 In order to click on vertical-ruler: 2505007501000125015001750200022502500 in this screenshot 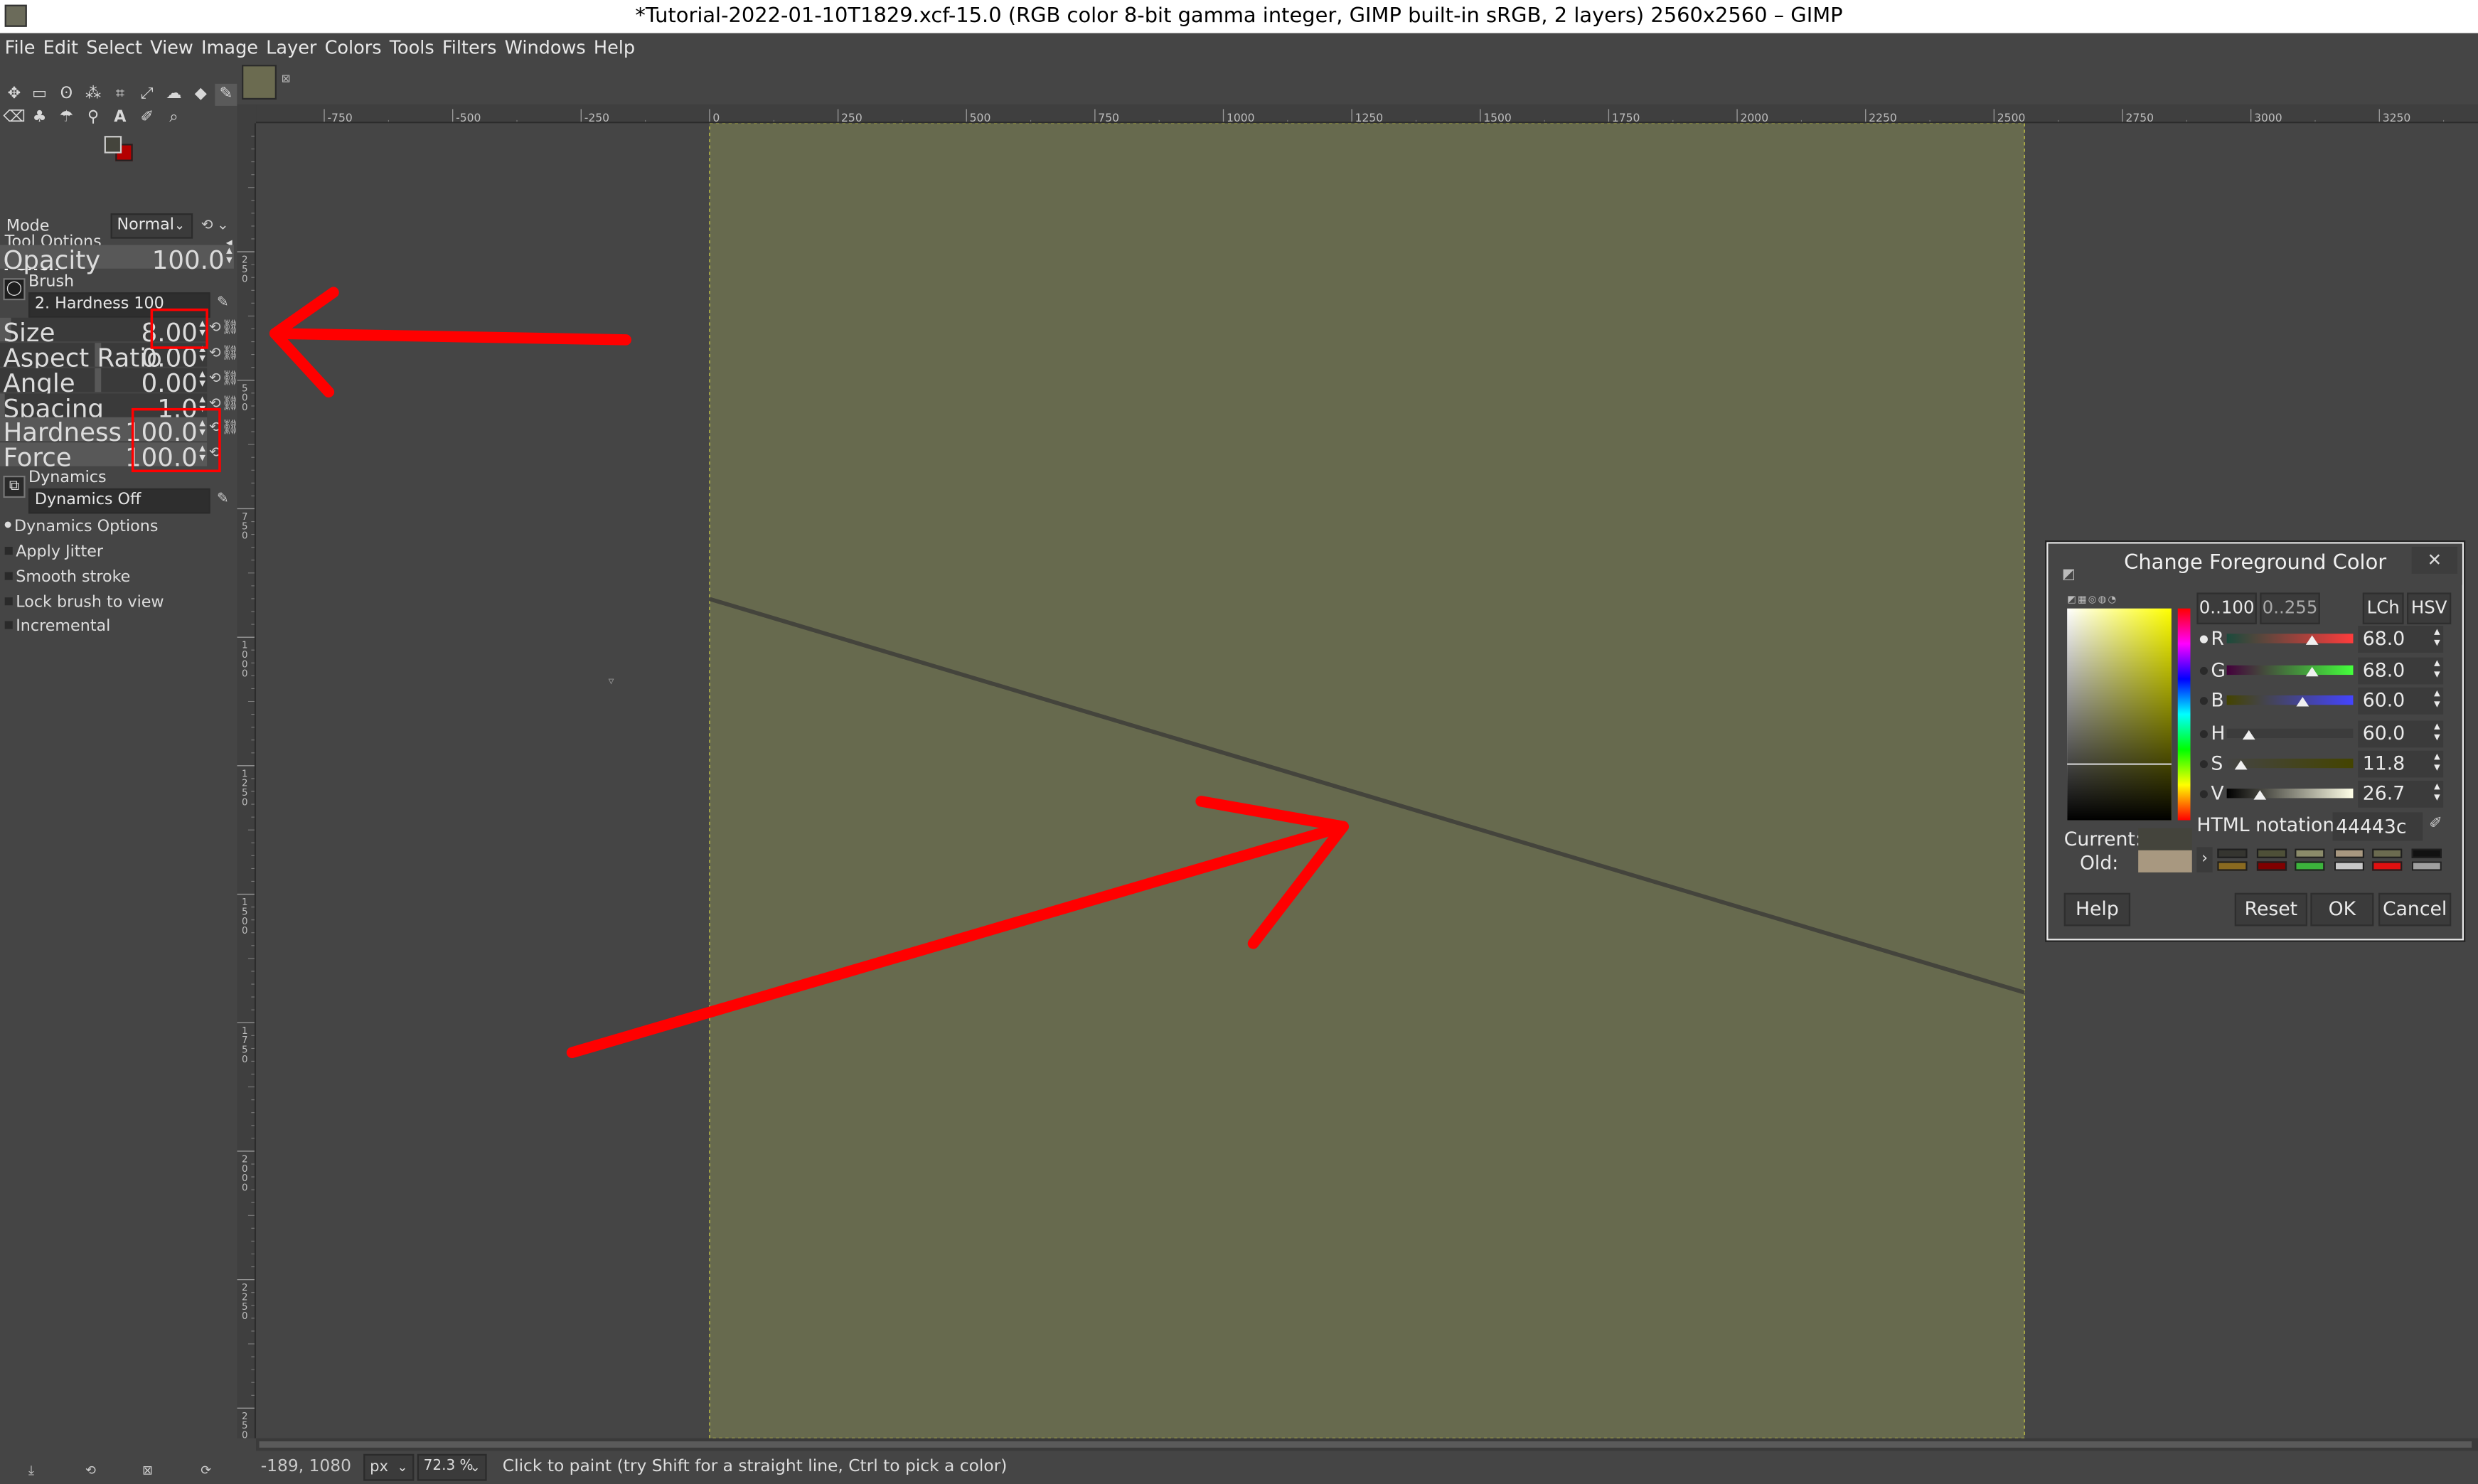, I will do `click(247, 781)`.